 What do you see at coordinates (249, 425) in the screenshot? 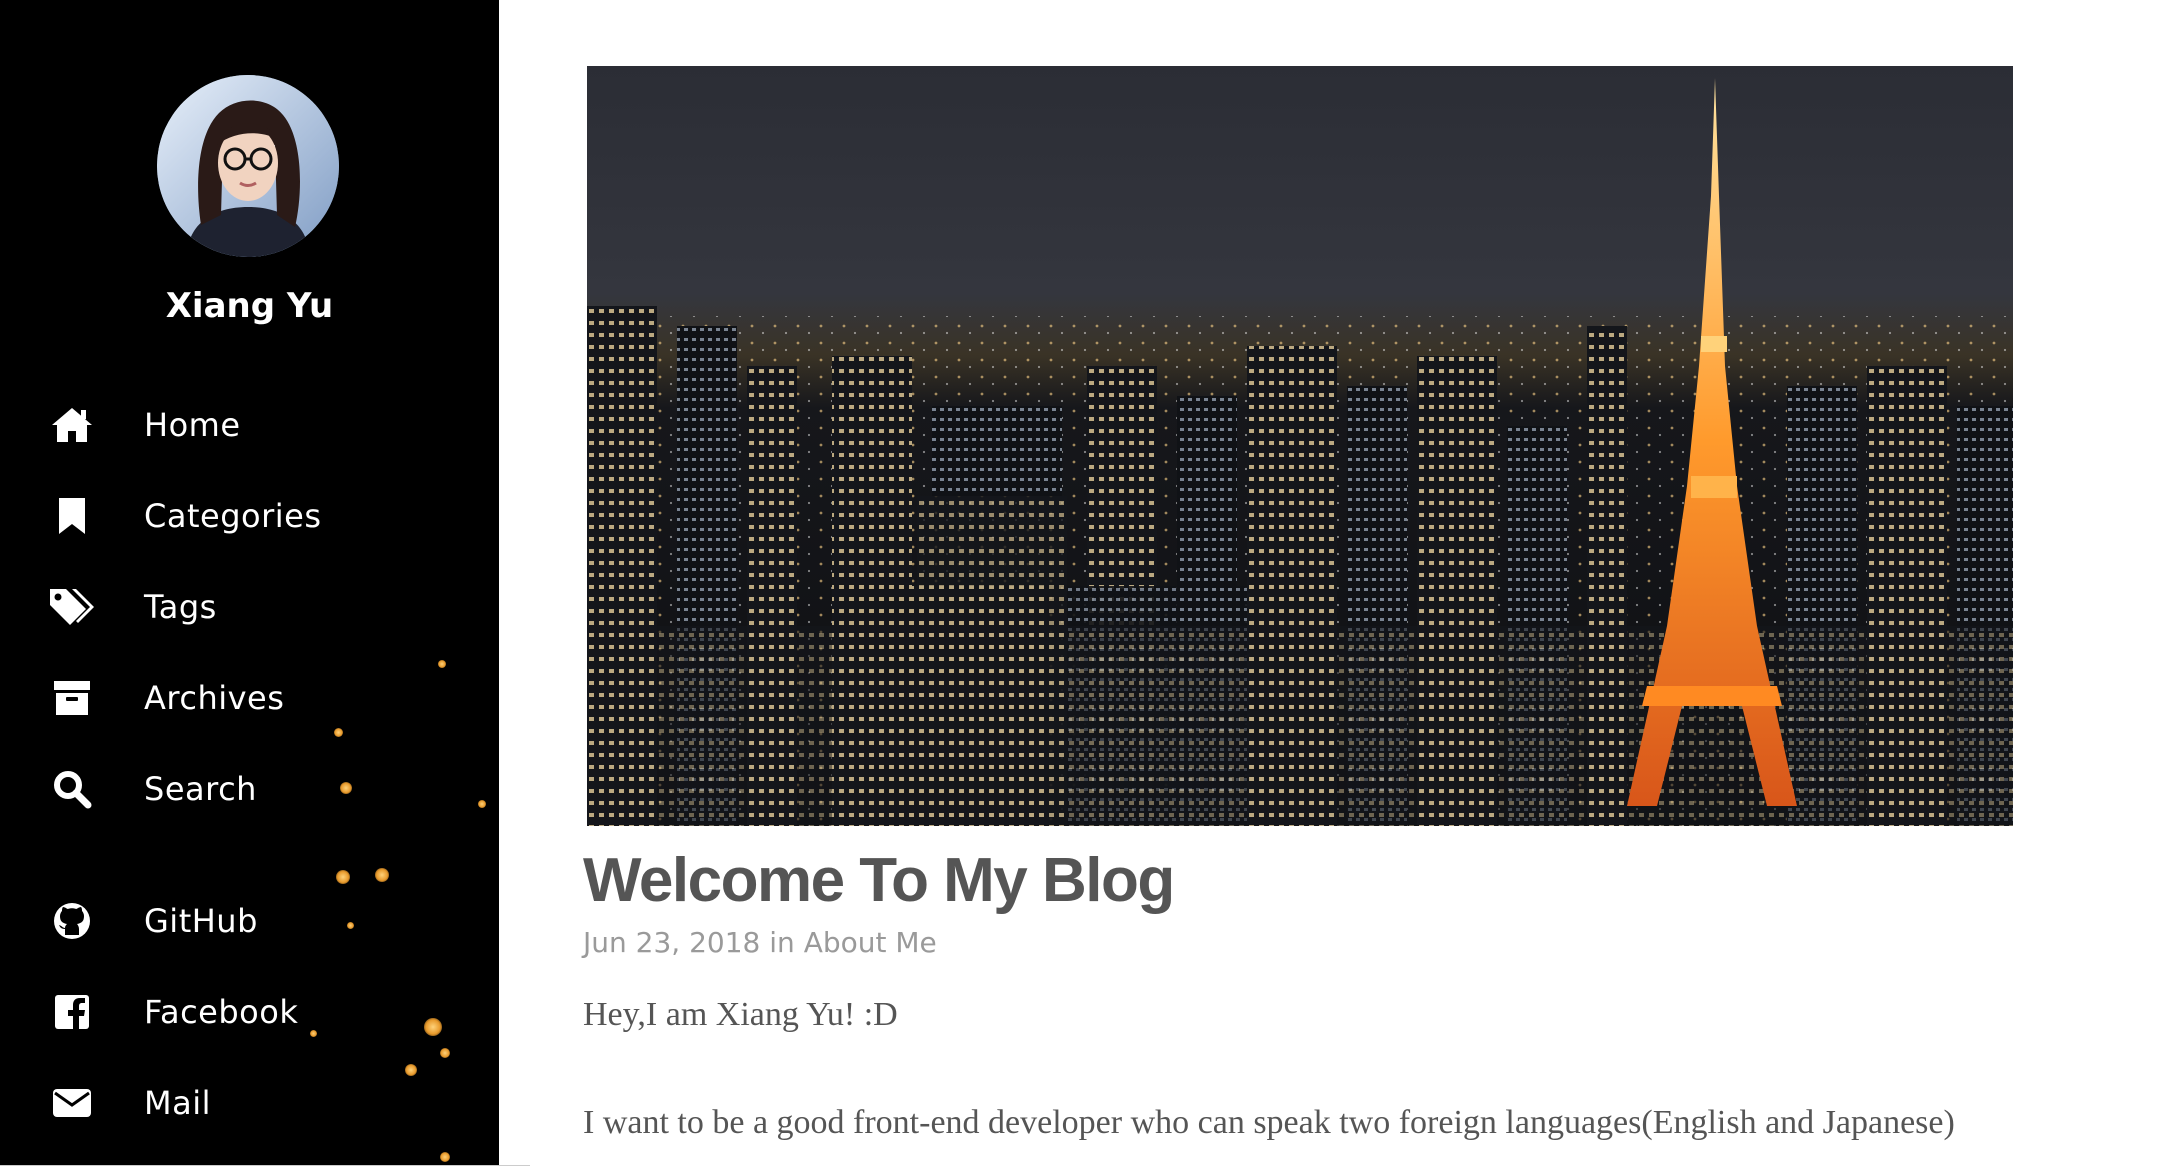
I see `nav-item-home: Home` at bounding box center [249, 425].